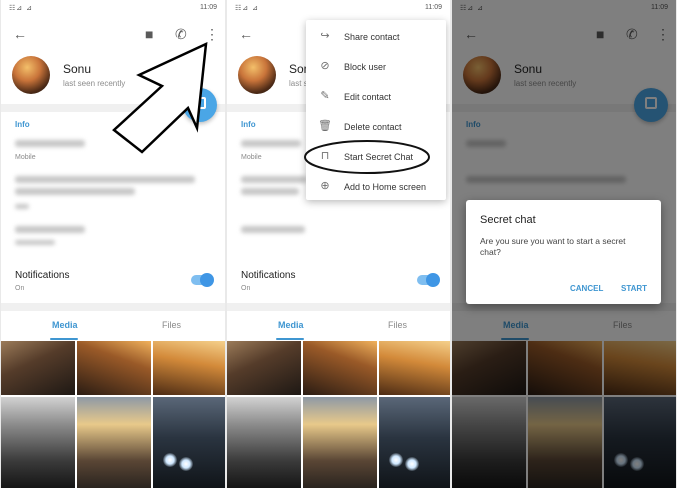  I want to click on pencil-icon: ✎, so click(325, 96).